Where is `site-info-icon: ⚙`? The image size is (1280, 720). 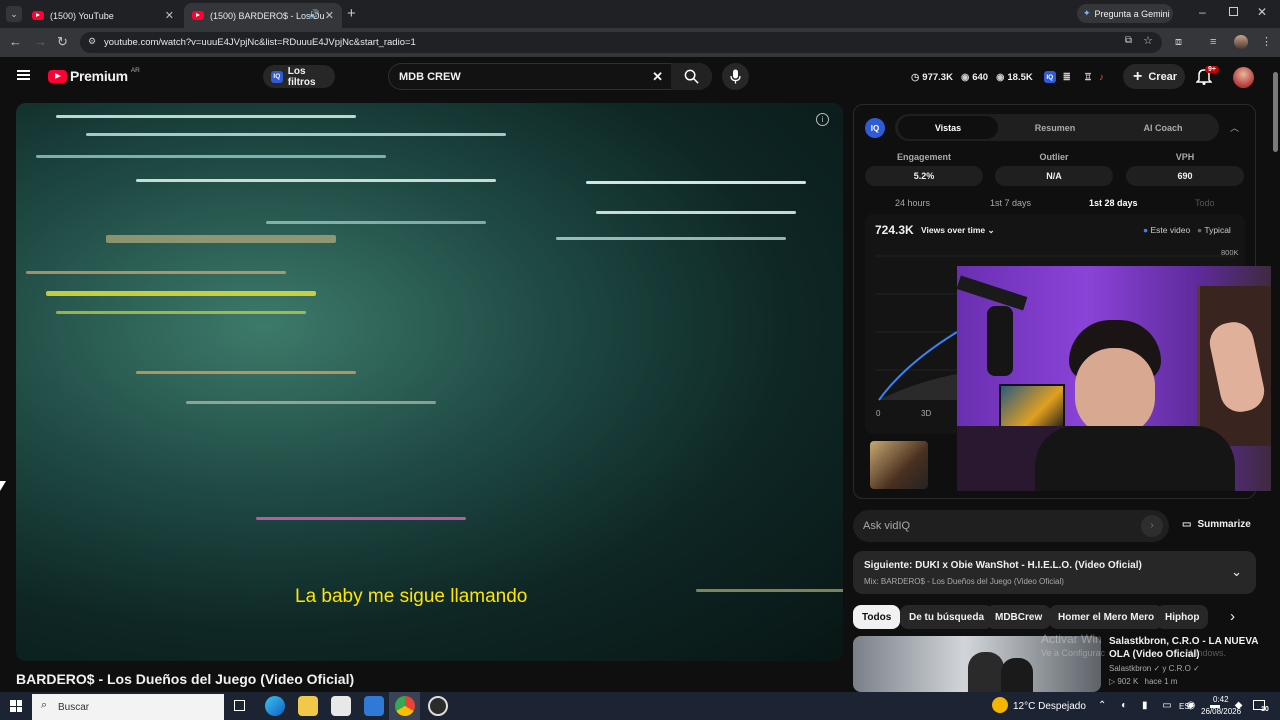 site-info-icon: ⚙ is located at coordinates (92, 41).